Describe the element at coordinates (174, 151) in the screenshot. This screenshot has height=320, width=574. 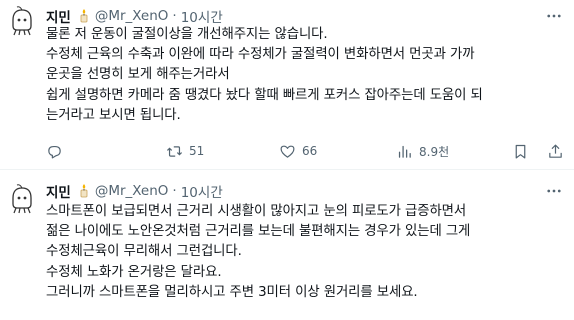
I see `retweet-icon` at that location.